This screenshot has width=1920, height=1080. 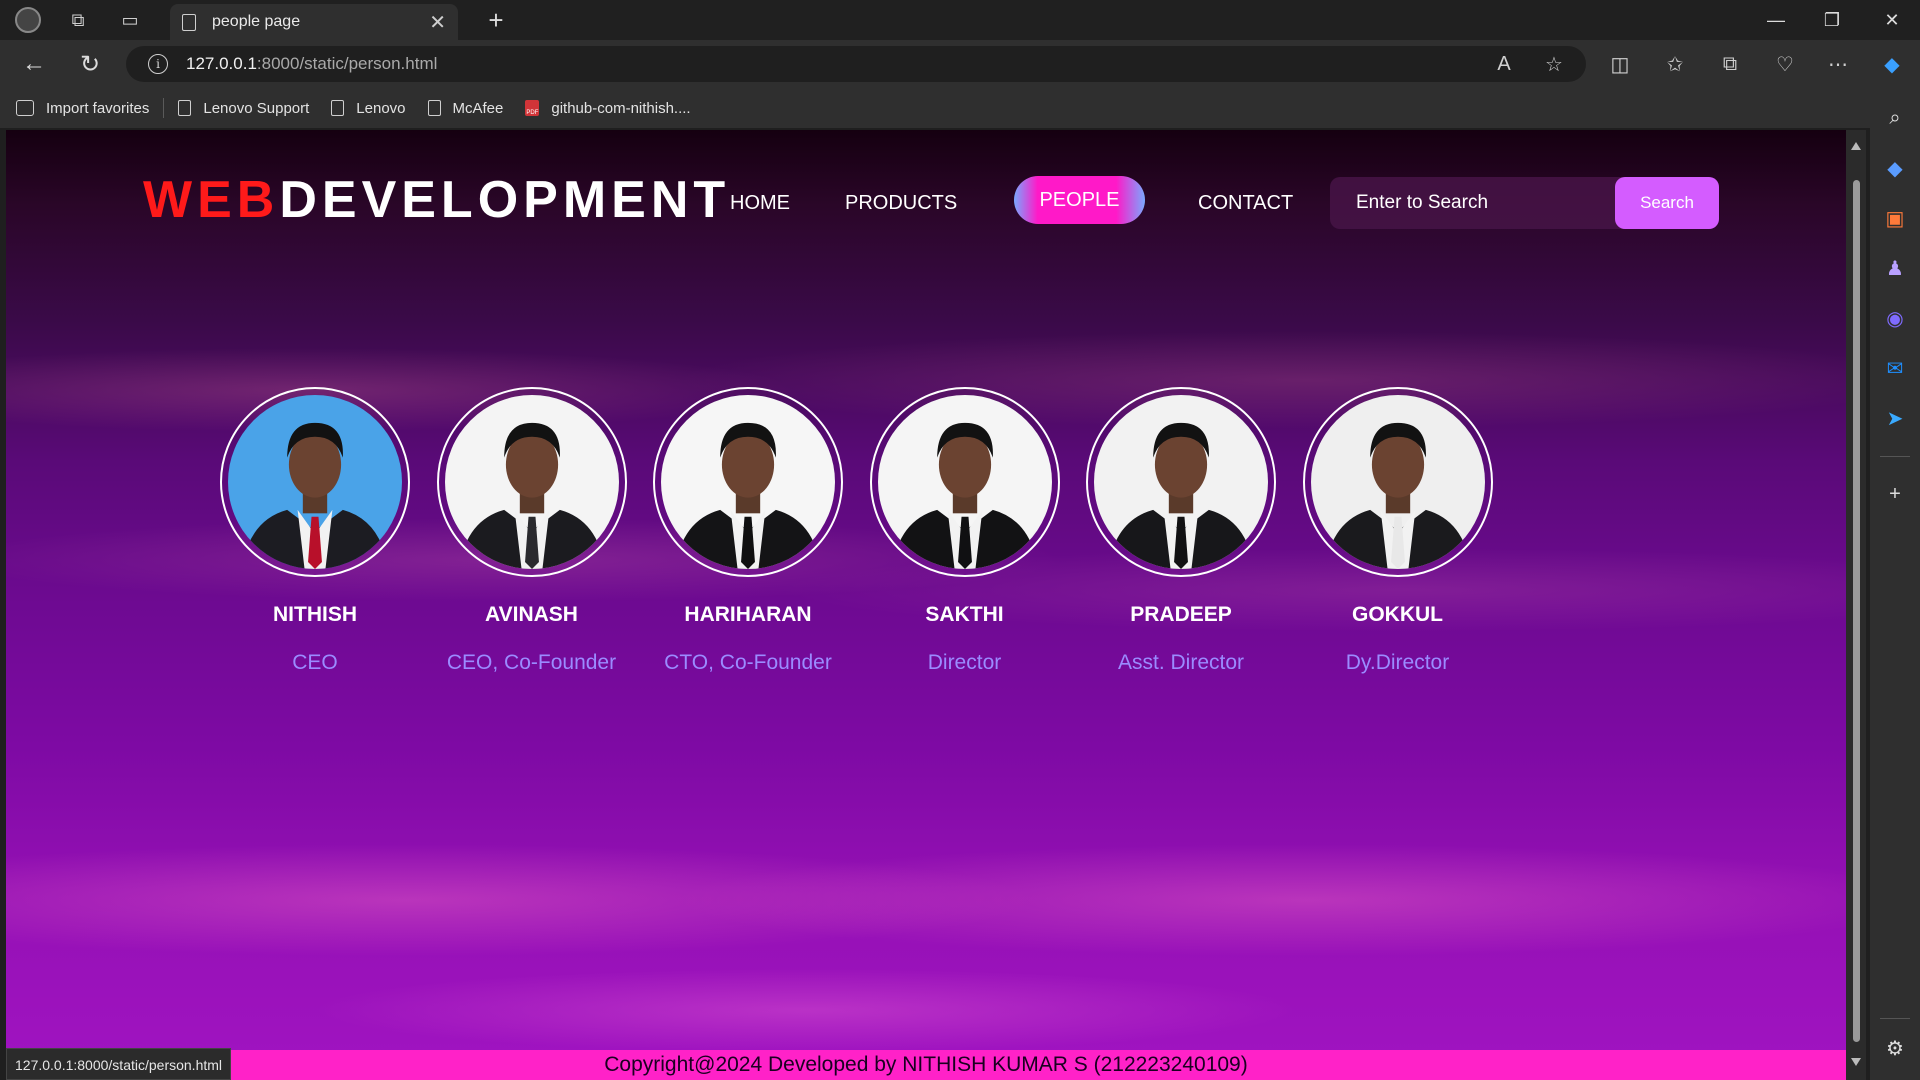 I want to click on person-name: SAKTHI, so click(x=964, y=614).